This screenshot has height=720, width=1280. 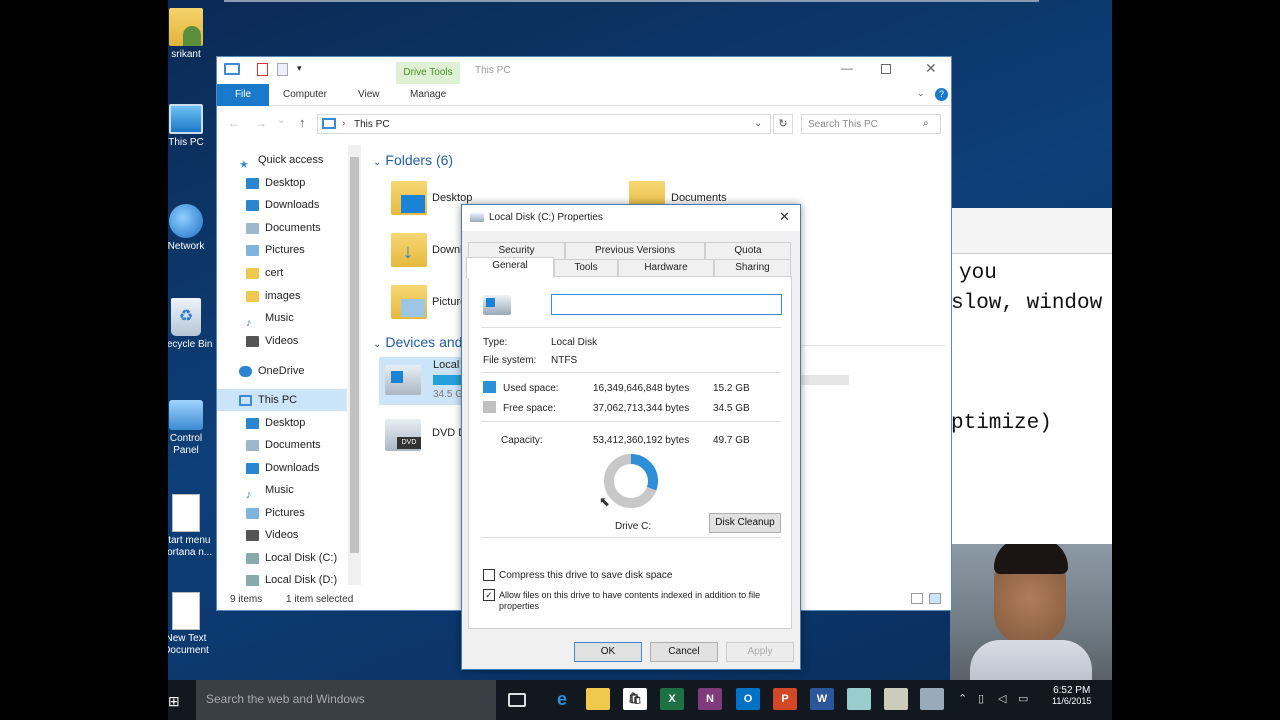 I want to click on expand-ribbon-icon: ⌄, so click(x=921, y=93).